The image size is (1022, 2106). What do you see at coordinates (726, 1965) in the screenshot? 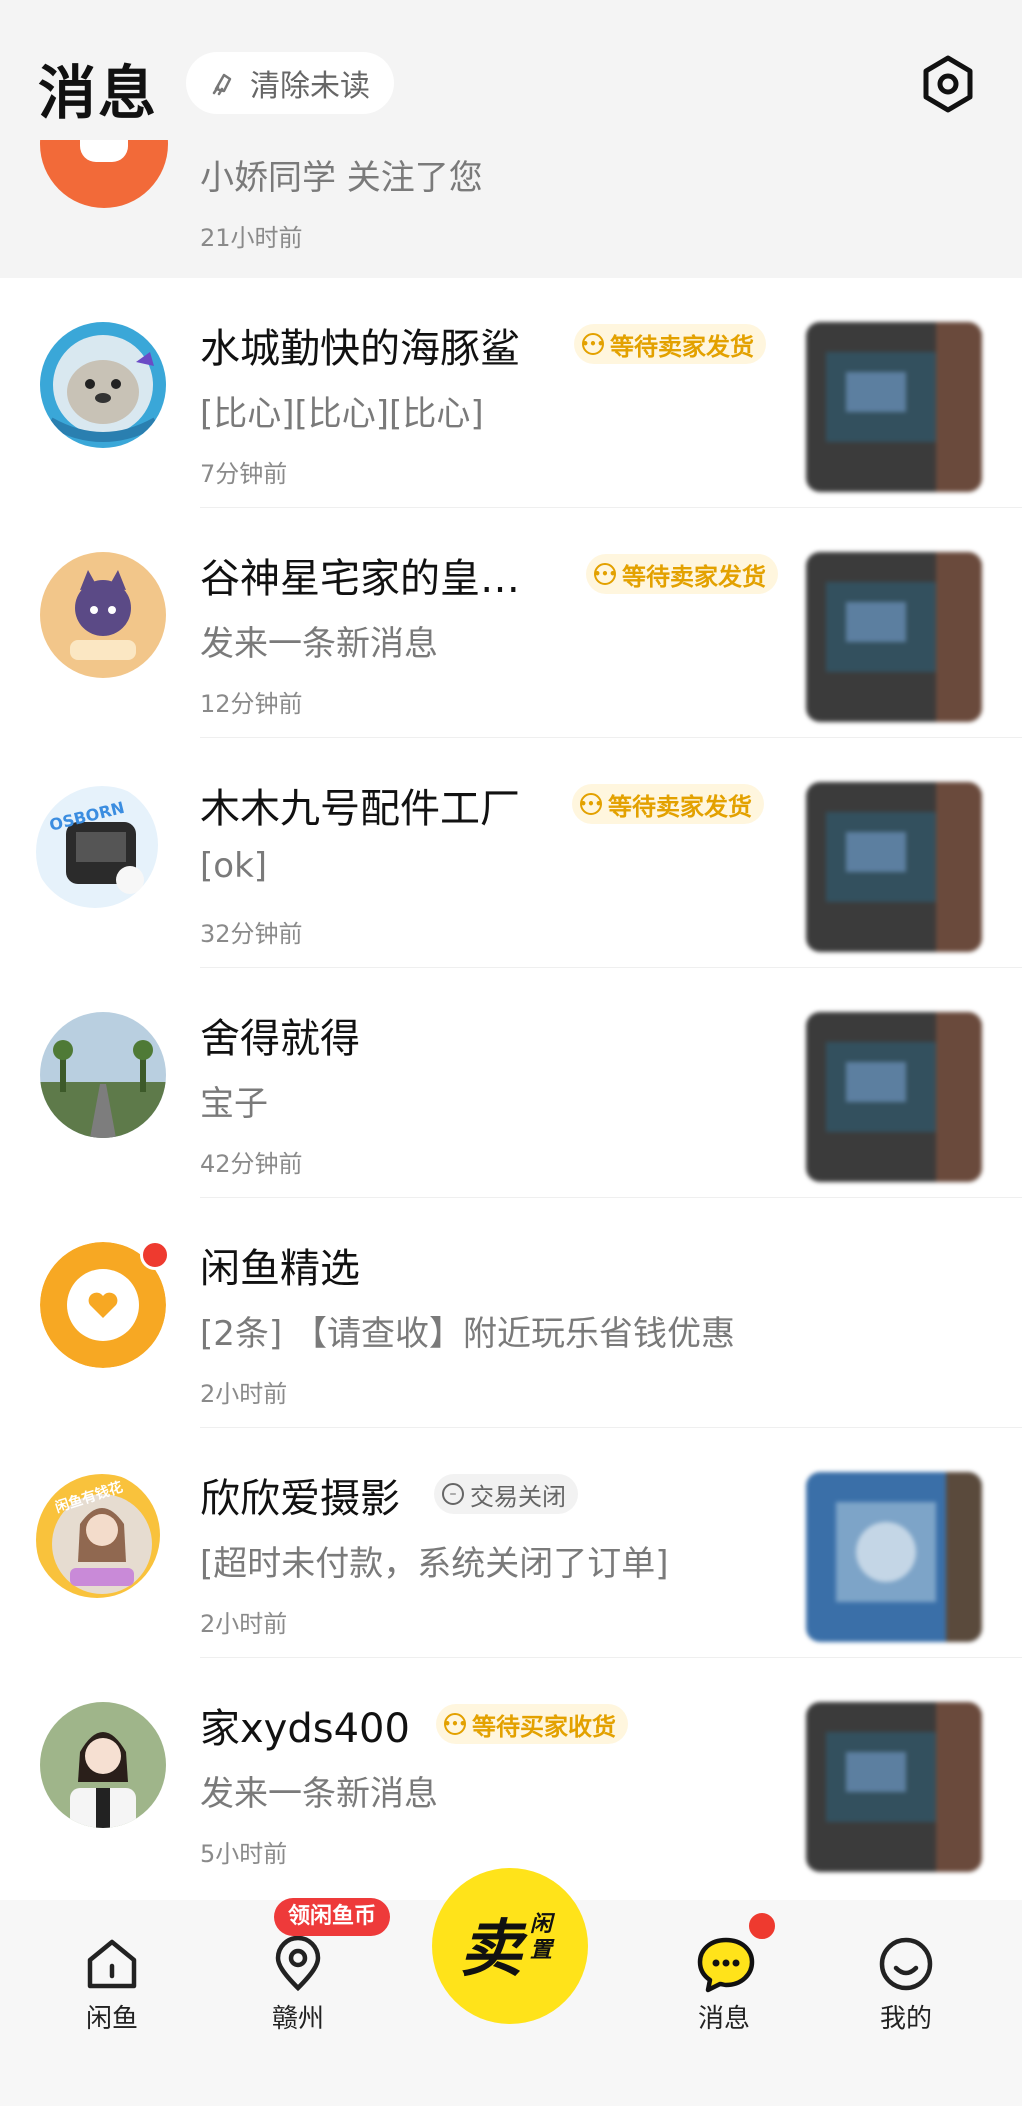
I see `chat-bubble-icon` at bounding box center [726, 1965].